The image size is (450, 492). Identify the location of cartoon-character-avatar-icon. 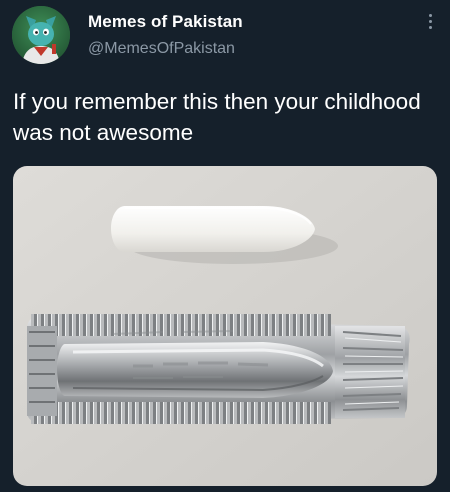
(41, 35).